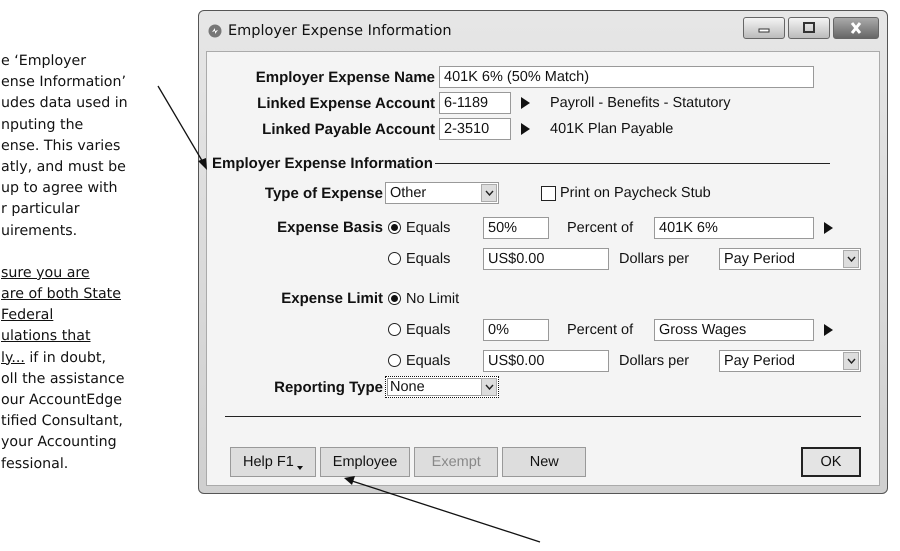 The height and width of the screenshot is (551, 900). Describe the element at coordinates (62, 400) in the screenshot. I see `annotation-text: our AccountEdge` at that location.